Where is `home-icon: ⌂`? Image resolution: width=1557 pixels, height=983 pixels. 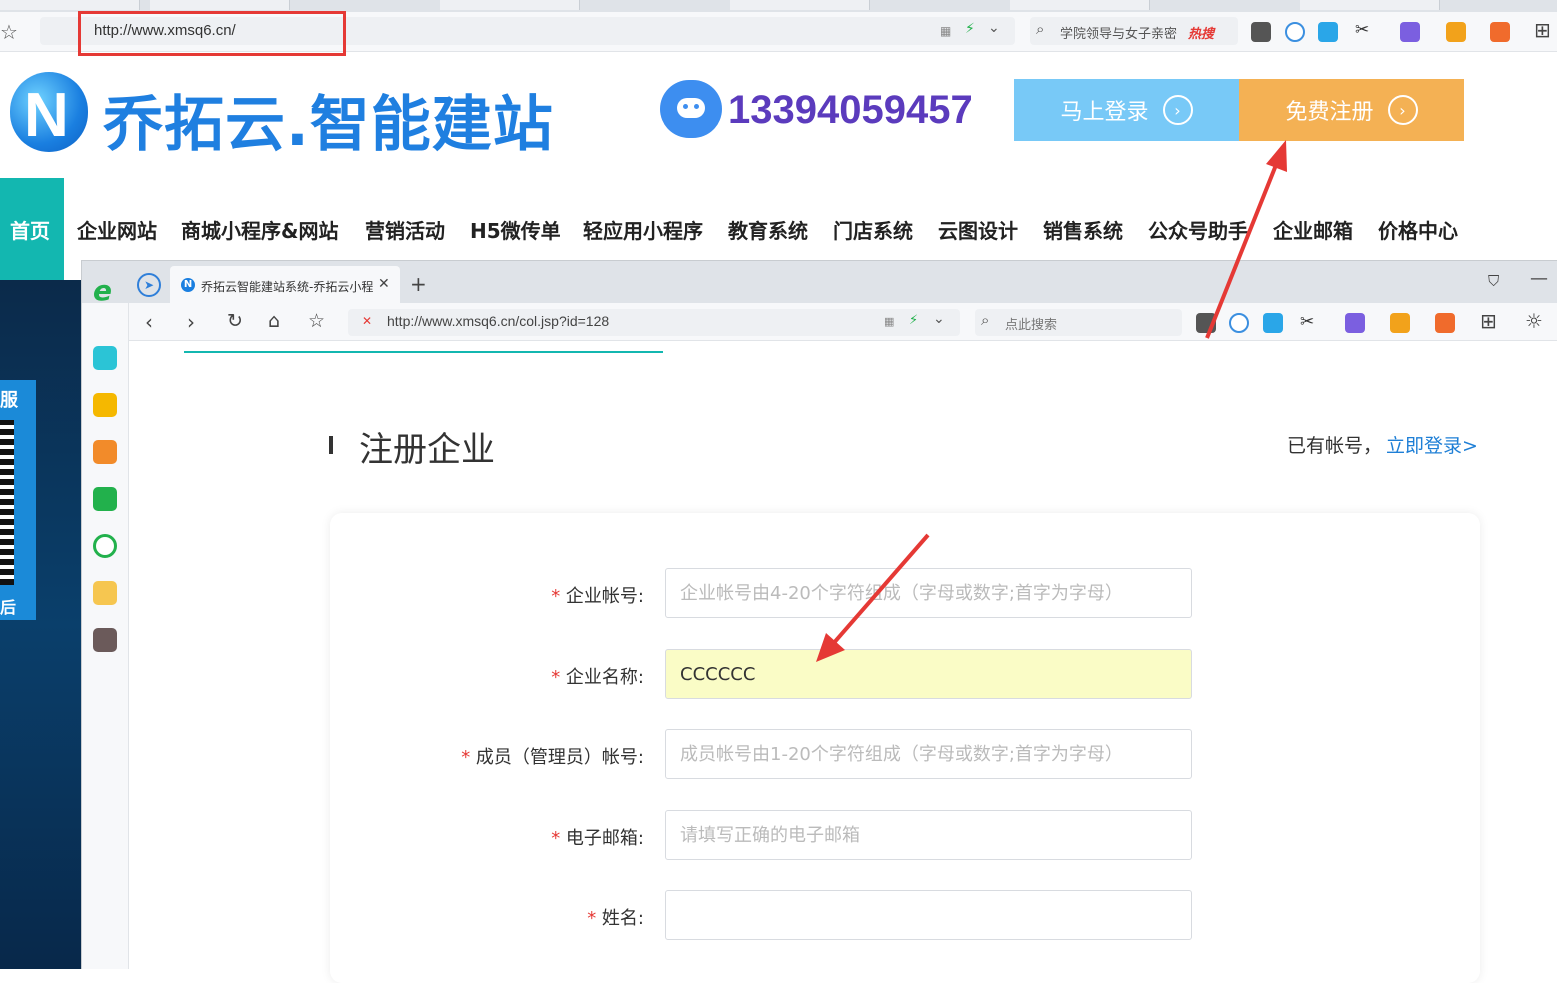 home-icon: ⌂ is located at coordinates (274, 321).